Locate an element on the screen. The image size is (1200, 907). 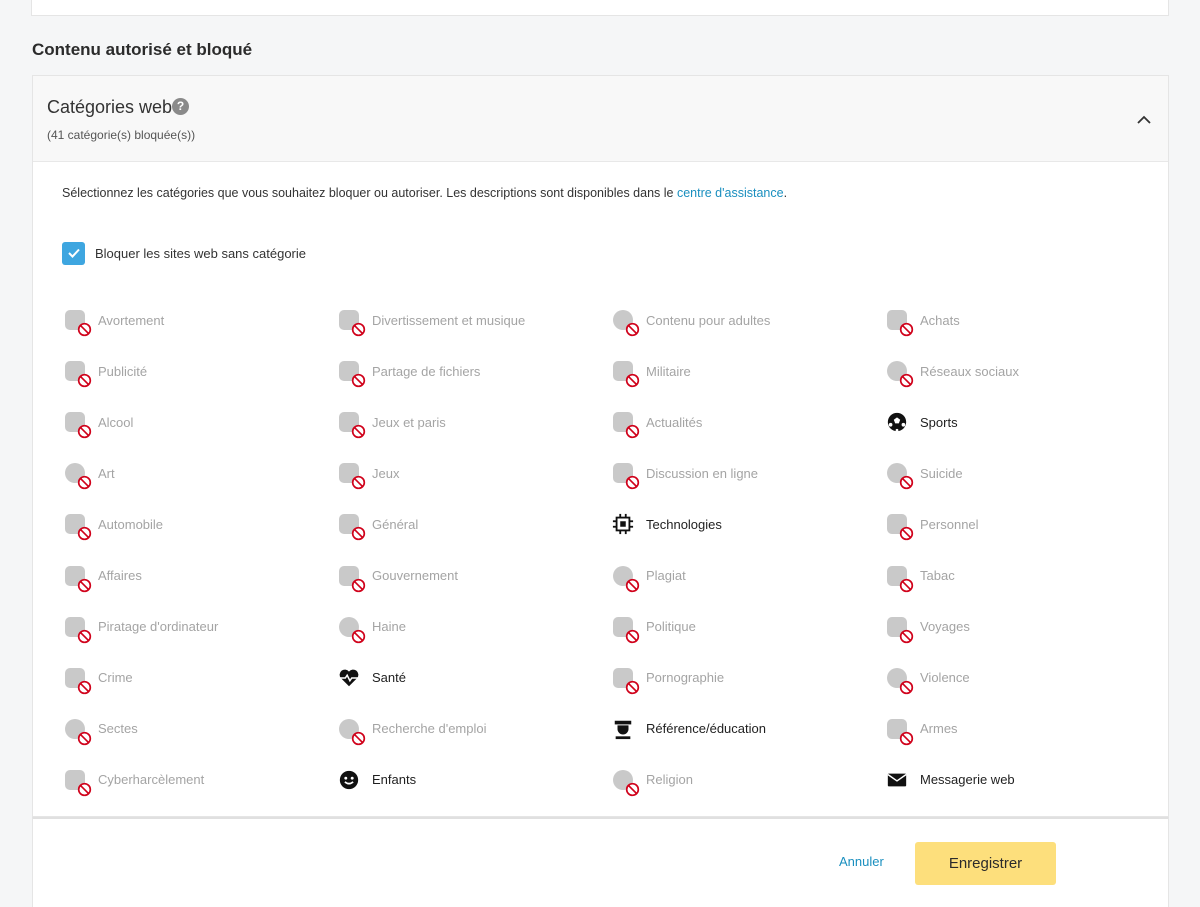
category-item: Plagiat is located at coordinates (648, 576).